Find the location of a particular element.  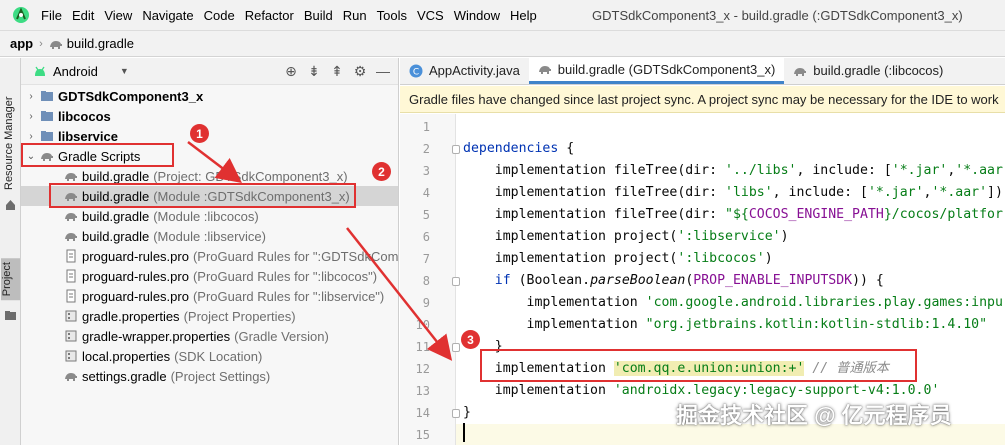

tree-module-gdtsdk: › GDTSdkComponent3_x is located at coordinates (209, 96).